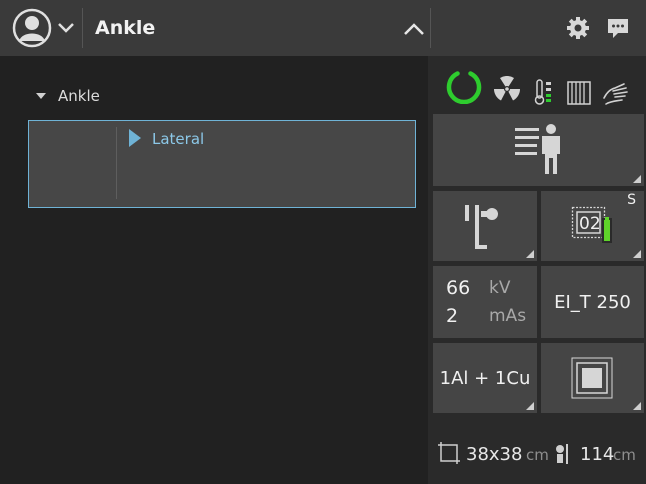  Describe the element at coordinates (135, 138) in the screenshot. I see `play-icon` at that location.